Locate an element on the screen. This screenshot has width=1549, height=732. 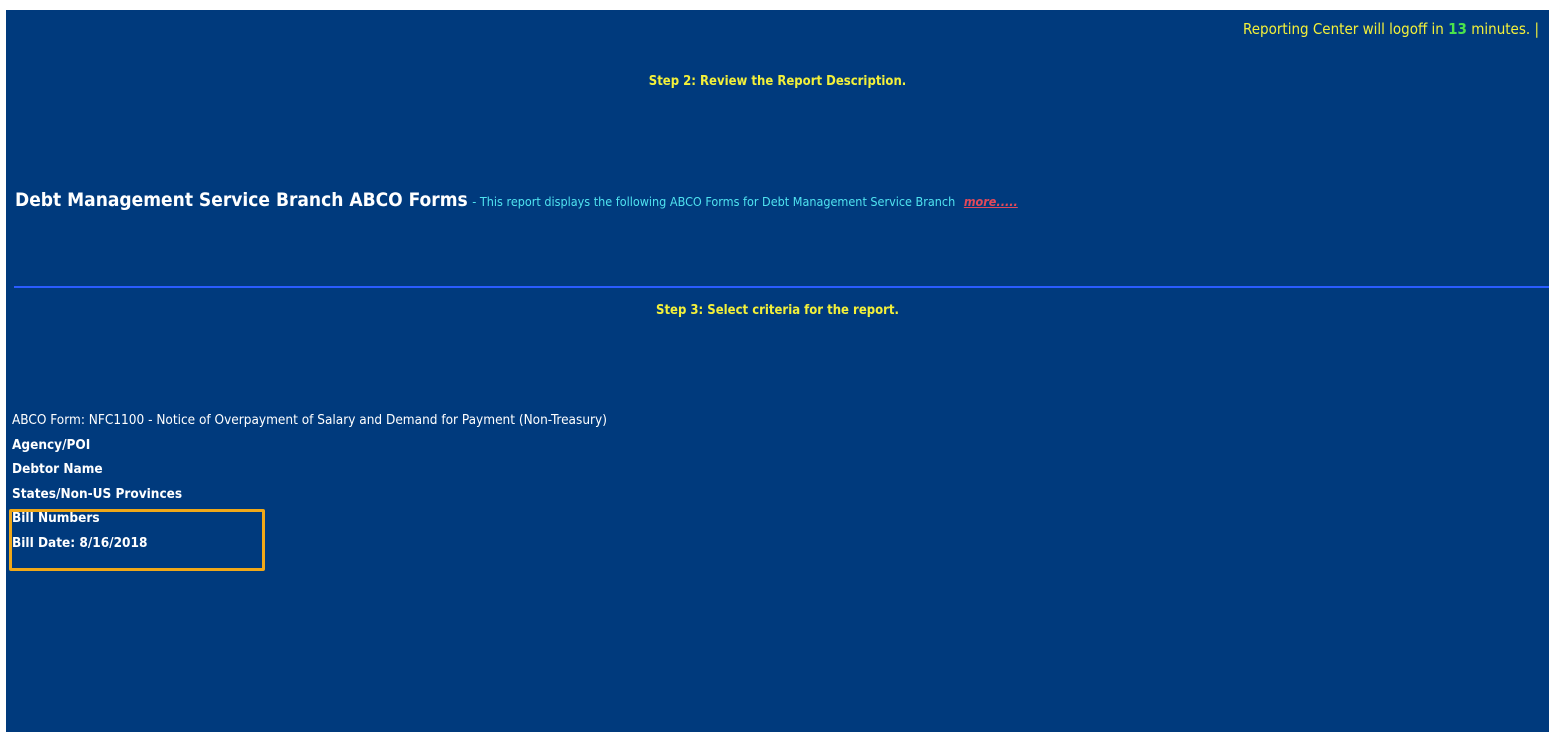
logoff-minutes: 13 is located at coordinates (1457, 29).